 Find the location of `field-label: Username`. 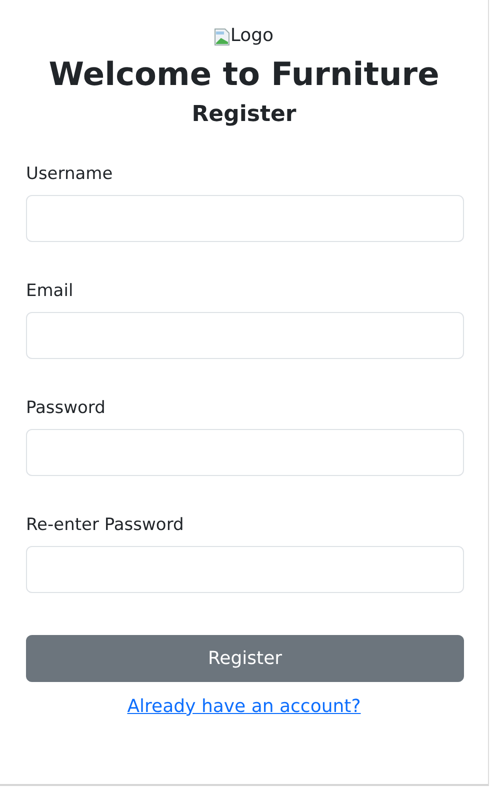

field-label: Username is located at coordinates (69, 174).